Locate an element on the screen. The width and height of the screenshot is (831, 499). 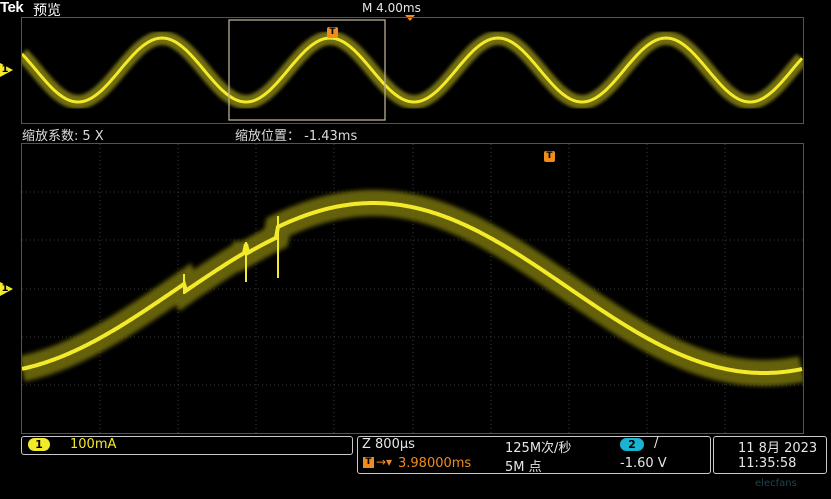
watermark: elecfans is located at coordinates (776, 483).